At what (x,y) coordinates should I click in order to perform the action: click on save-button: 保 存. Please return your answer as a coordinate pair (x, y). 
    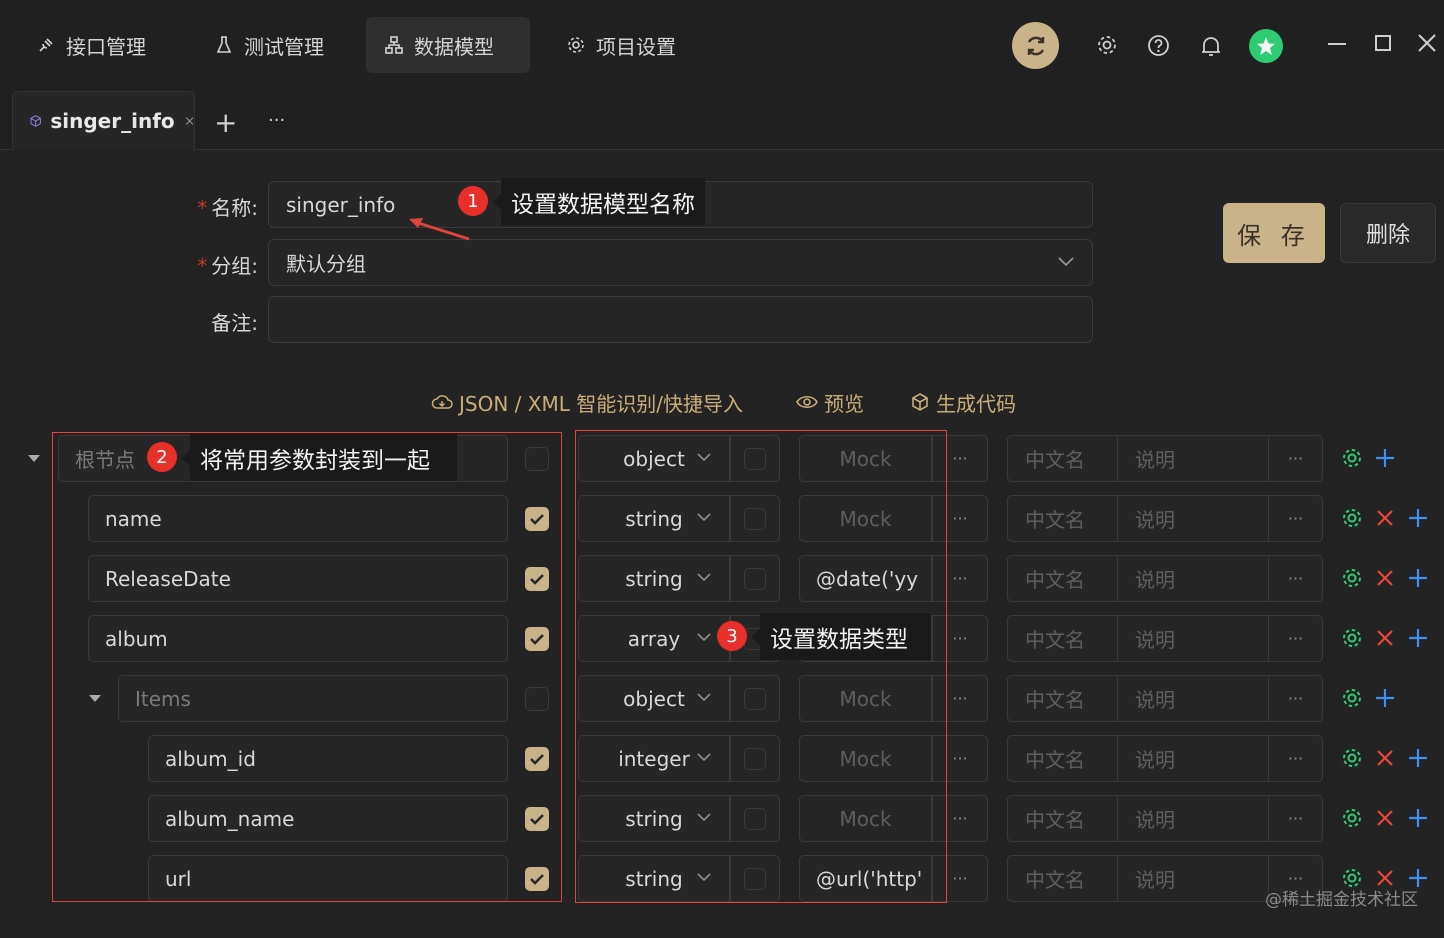
    Looking at the image, I should click on (1274, 233).